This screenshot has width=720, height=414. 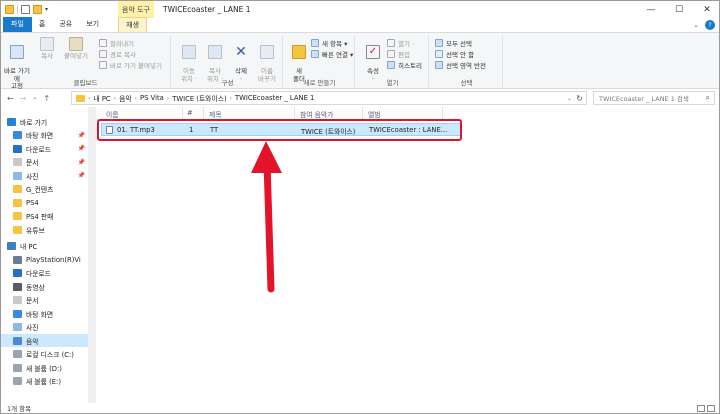 What do you see at coordinates (152, 98) in the screenshot?
I see `breadcrumb-item: PS Vita` at bounding box center [152, 98].